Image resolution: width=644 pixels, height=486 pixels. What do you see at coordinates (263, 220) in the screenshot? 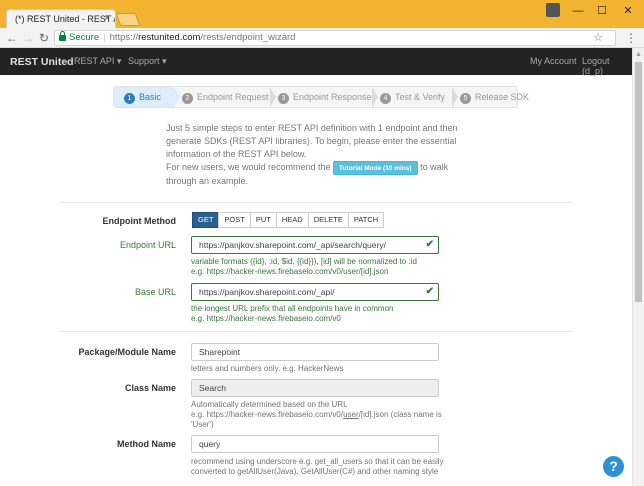
I see `method-put-button: PUT` at bounding box center [263, 220].